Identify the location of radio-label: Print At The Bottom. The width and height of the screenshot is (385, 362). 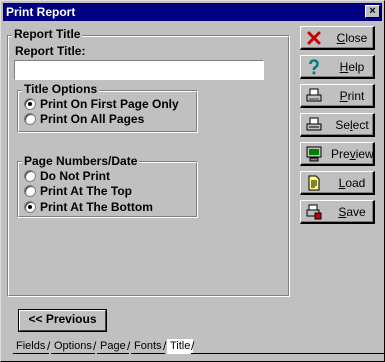
(96, 207).